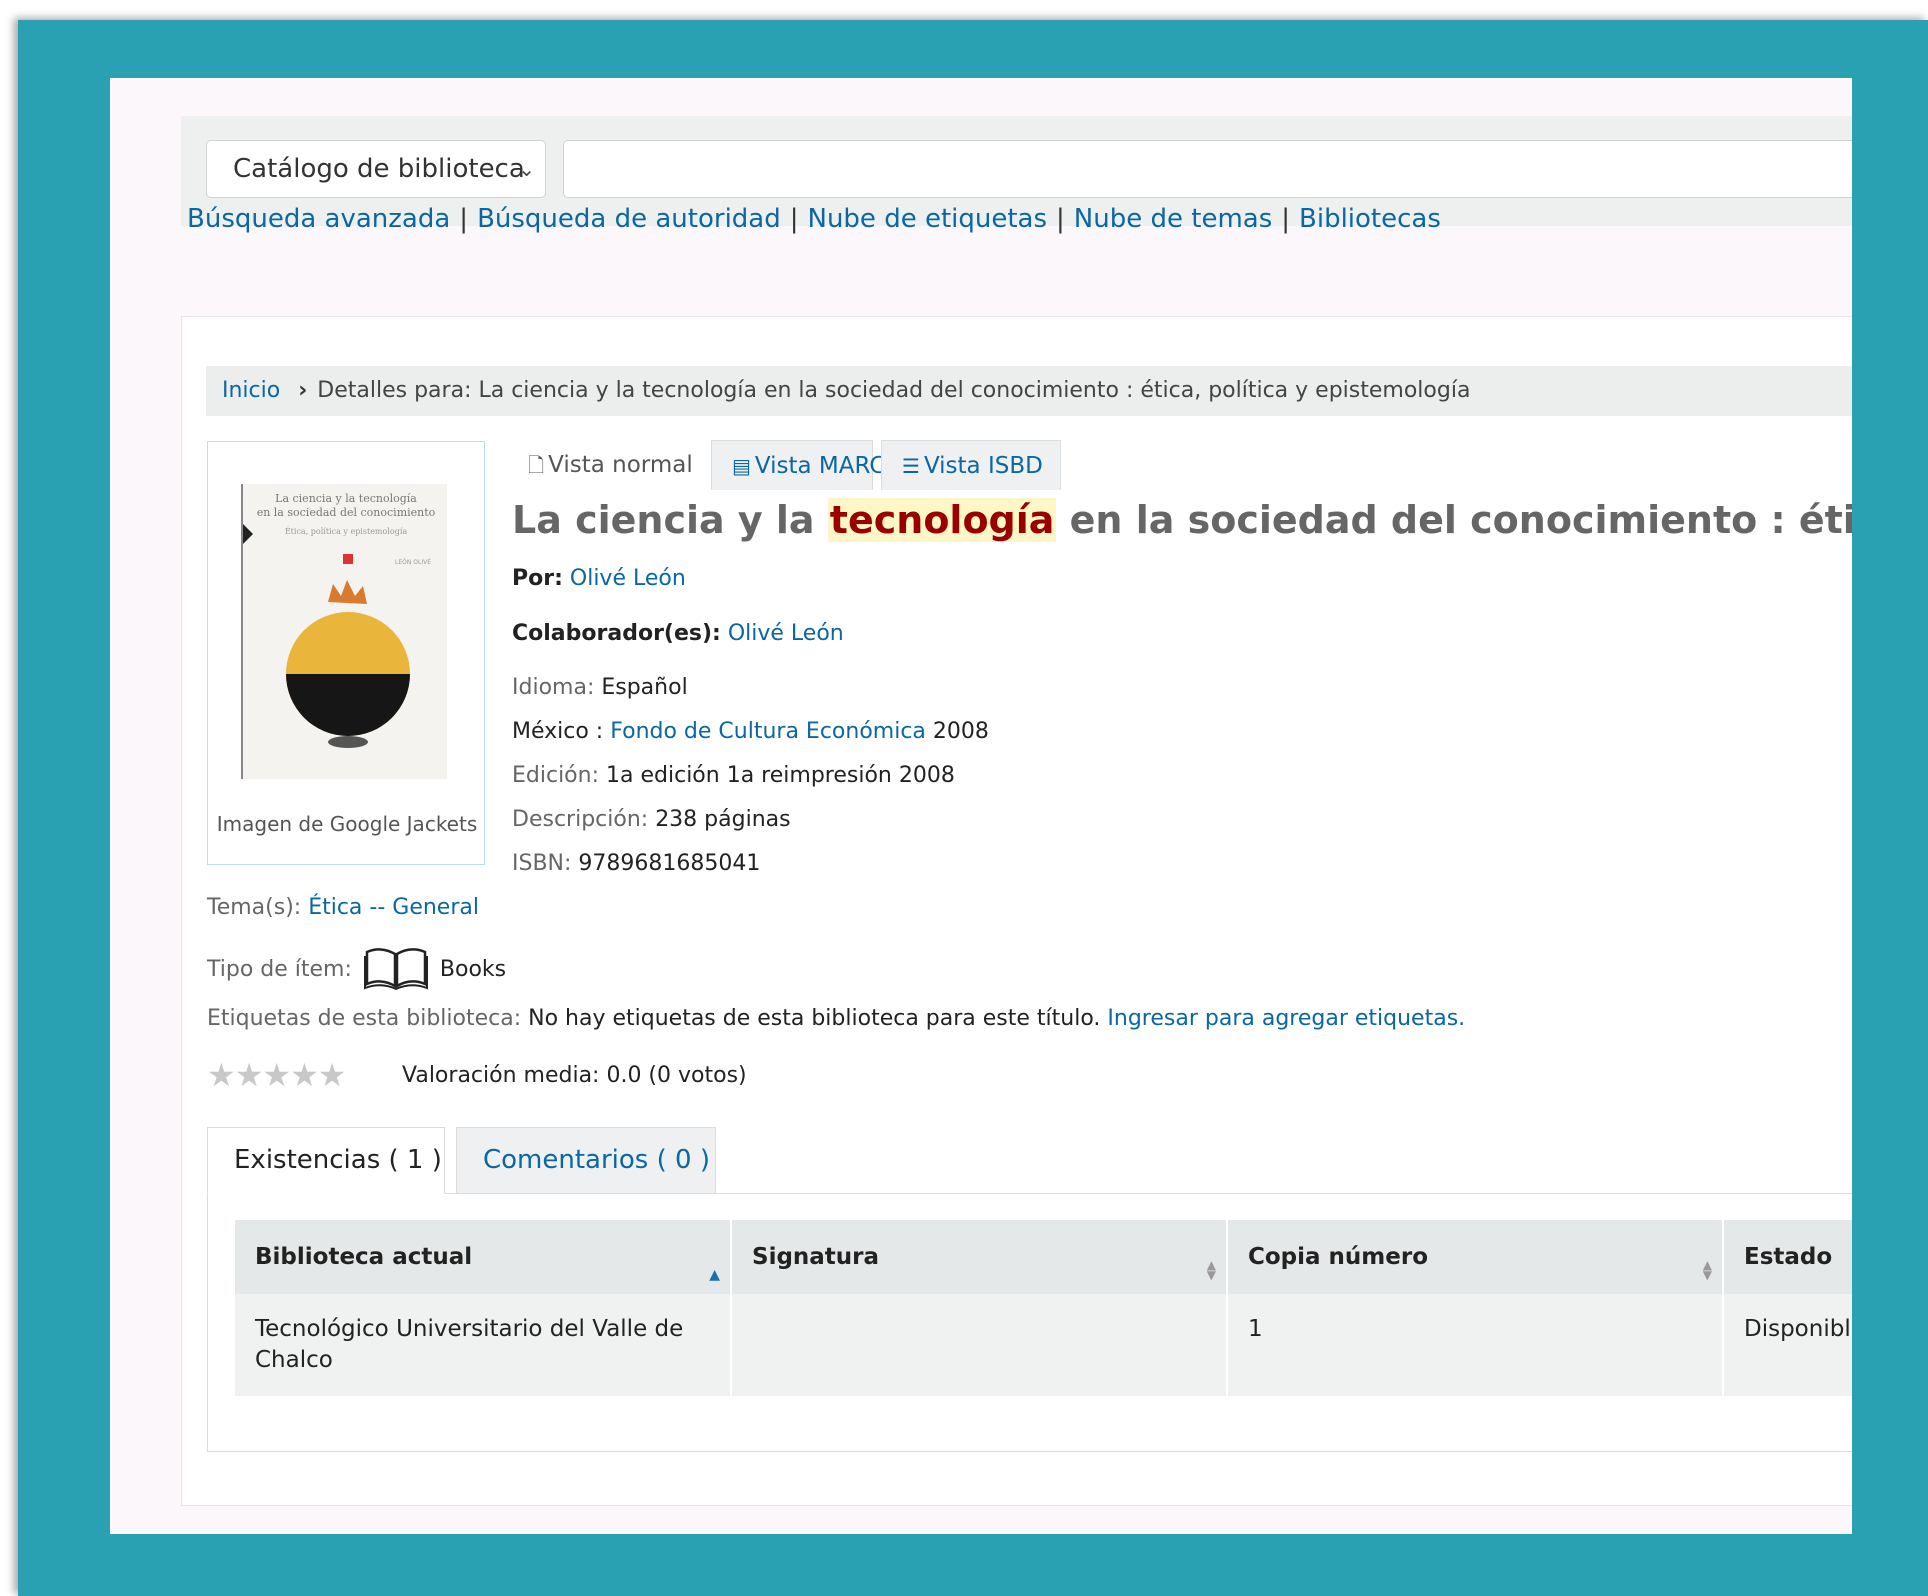  Describe the element at coordinates (768, 731) in the screenshot. I see `publisher-link: Fondo de Cultura Económica` at that location.